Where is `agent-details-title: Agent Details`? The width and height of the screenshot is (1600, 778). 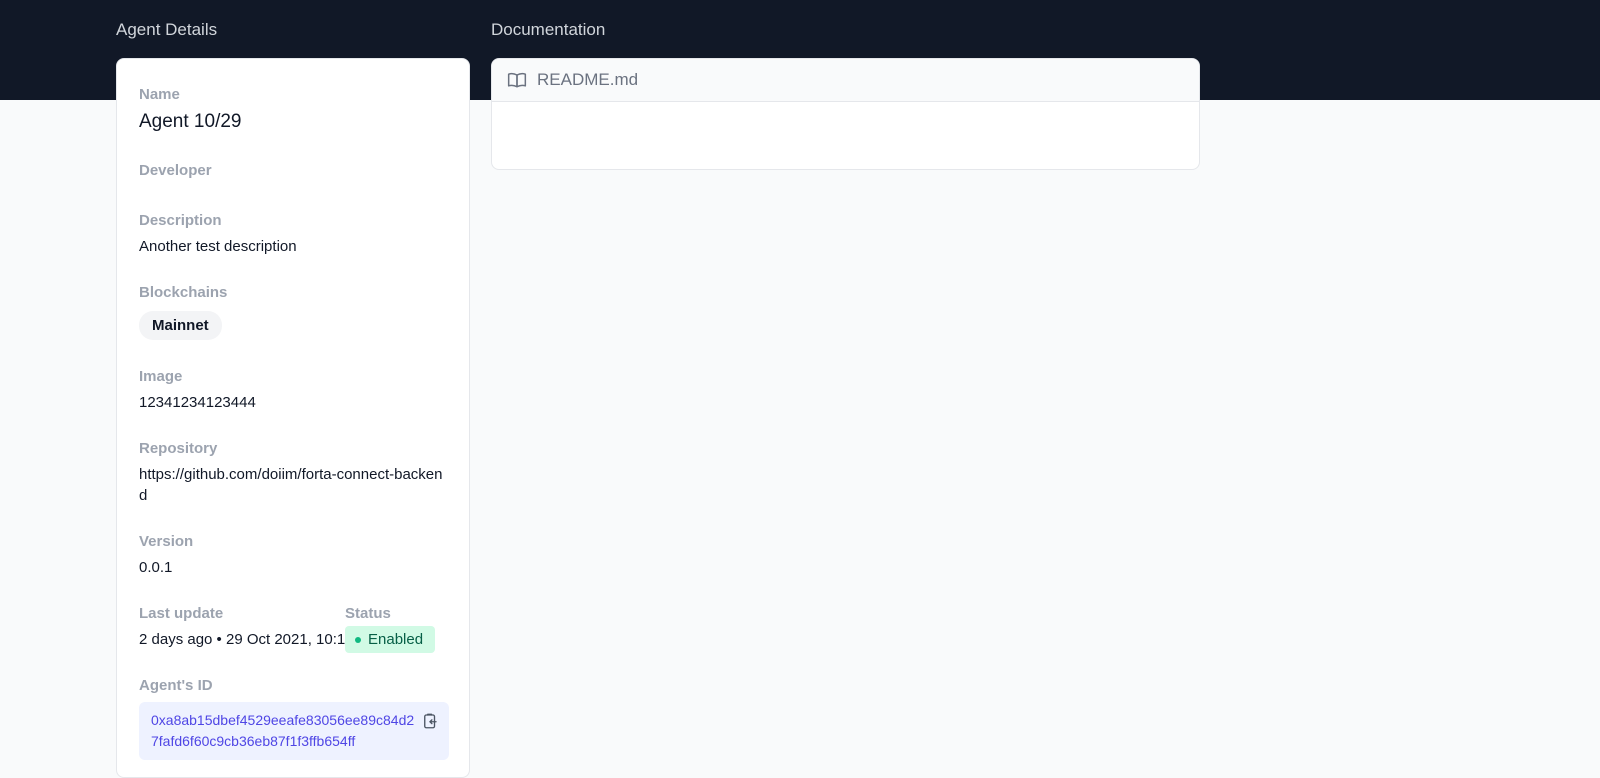 agent-details-title: Agent Details is located at coordinates (167, 29).